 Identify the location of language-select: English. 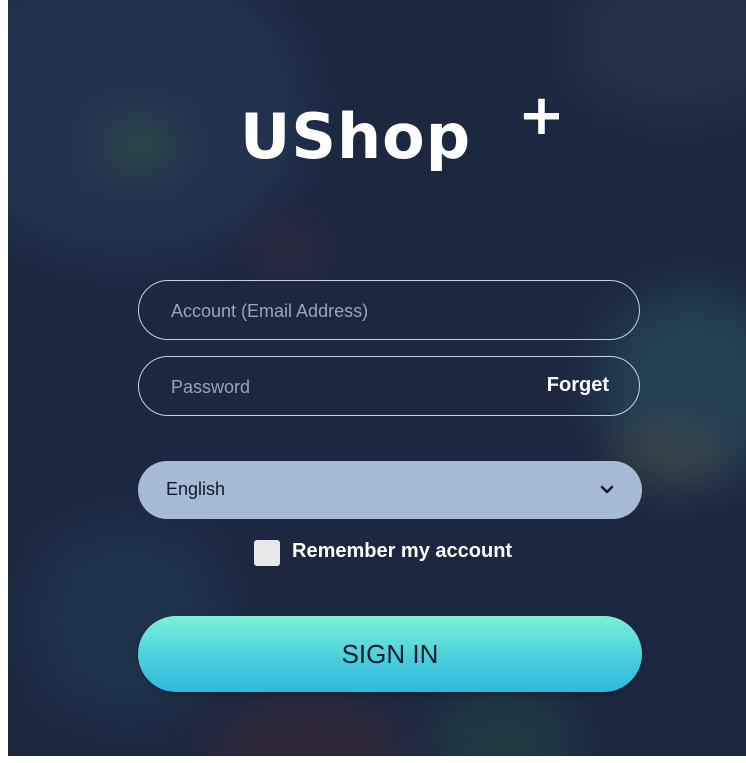
(390, 490).